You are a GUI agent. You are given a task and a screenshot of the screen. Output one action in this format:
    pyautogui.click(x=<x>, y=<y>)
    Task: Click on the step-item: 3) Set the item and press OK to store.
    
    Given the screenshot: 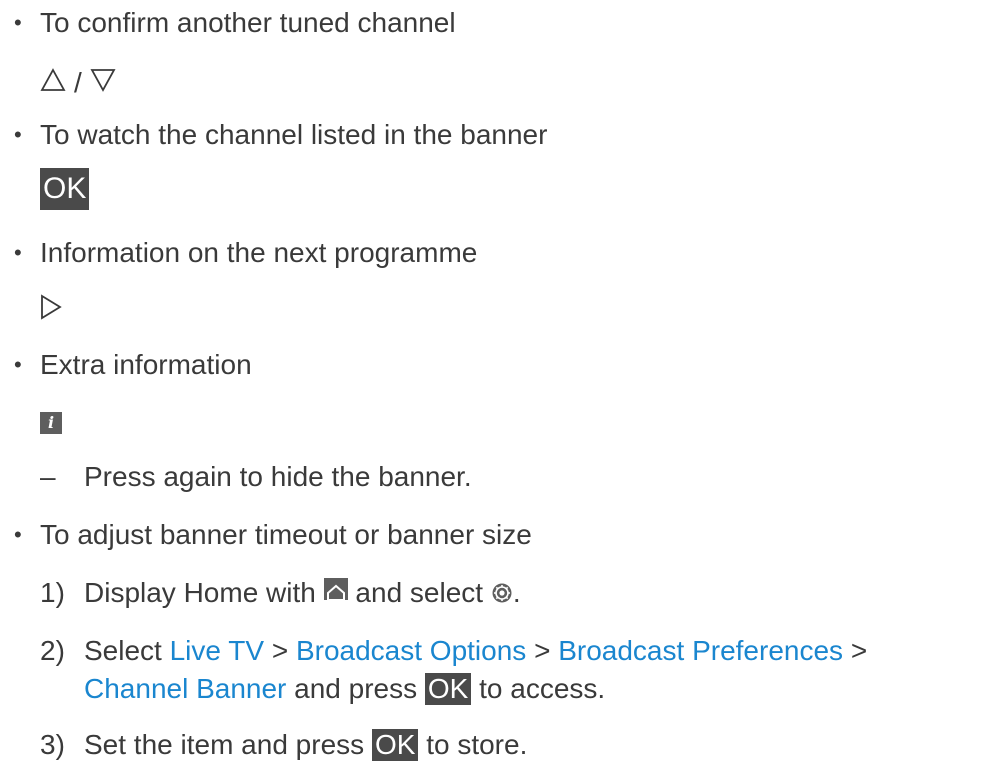 What is the action you would take?
    pyautogui.click(x=283, y=745)
    